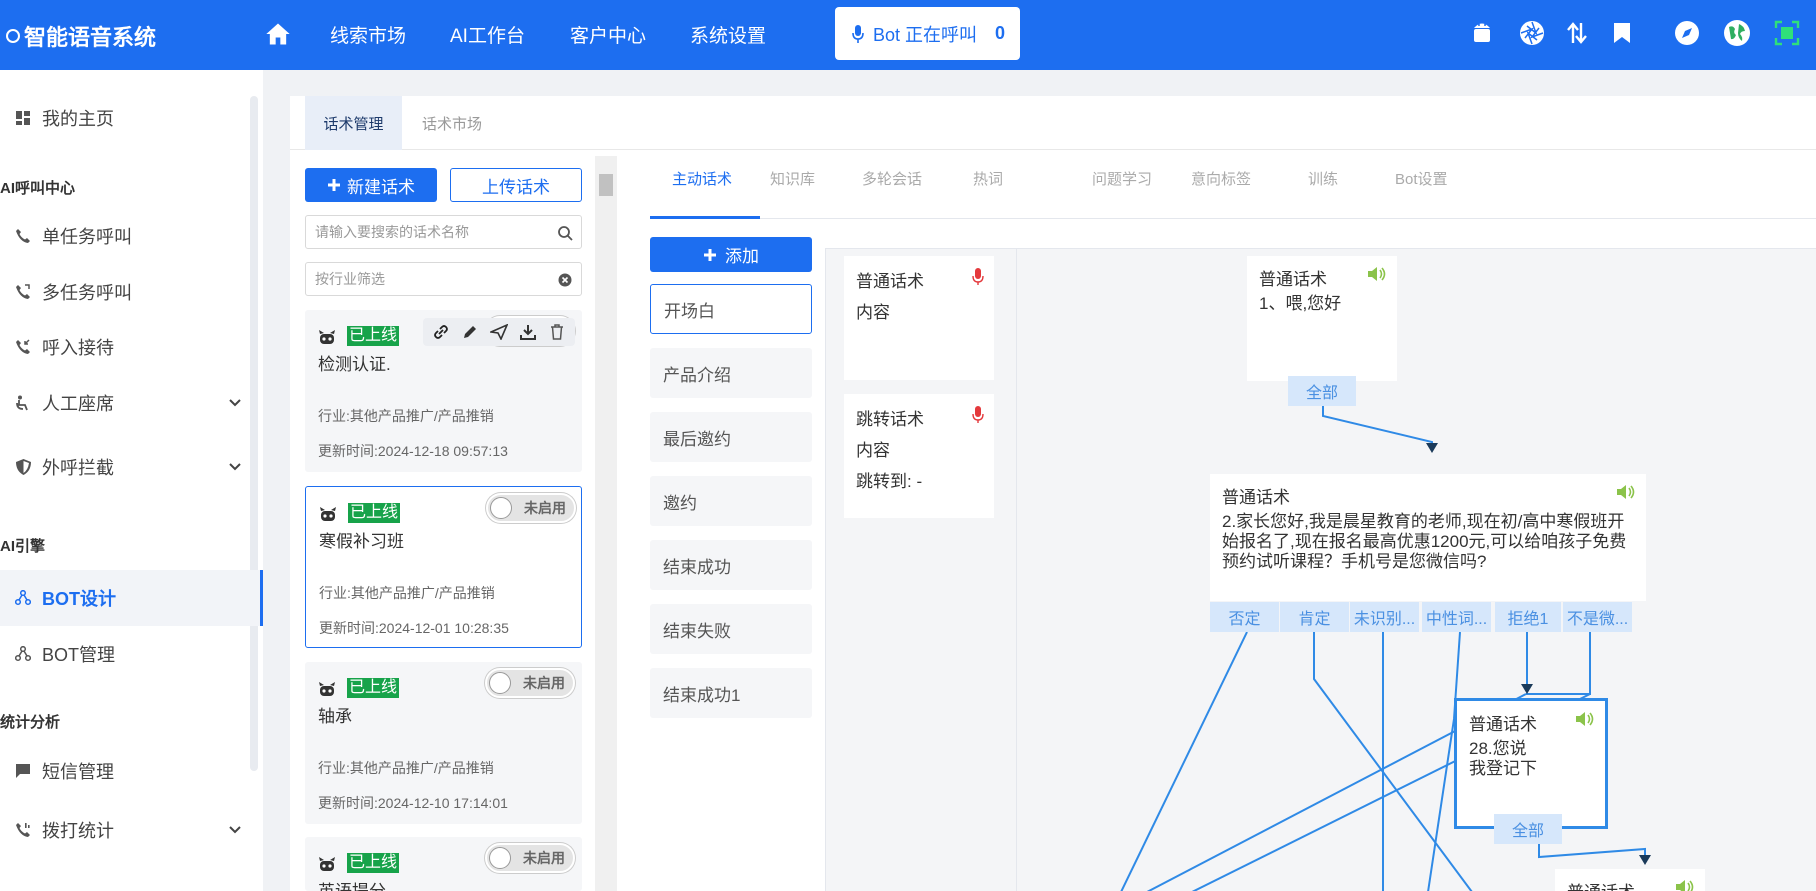 This screenshot has width=1816, height=891. What do you see at coordinates (728, 34) in the screenshot?
I see `nav-system-settings: 系统设置` at bounding box center [728, 34].